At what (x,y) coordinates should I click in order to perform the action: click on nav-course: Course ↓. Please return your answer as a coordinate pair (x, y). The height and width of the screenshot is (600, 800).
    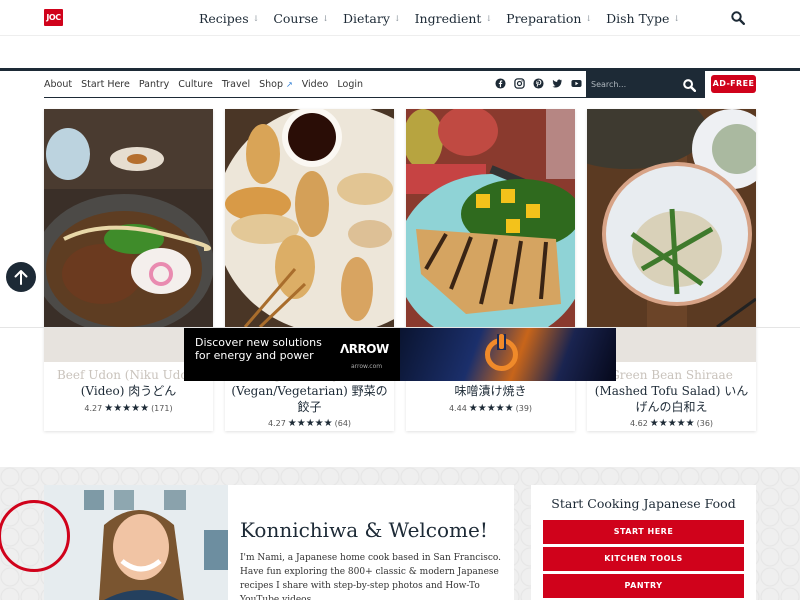
    Looking at the image, I should click on (301, 18).